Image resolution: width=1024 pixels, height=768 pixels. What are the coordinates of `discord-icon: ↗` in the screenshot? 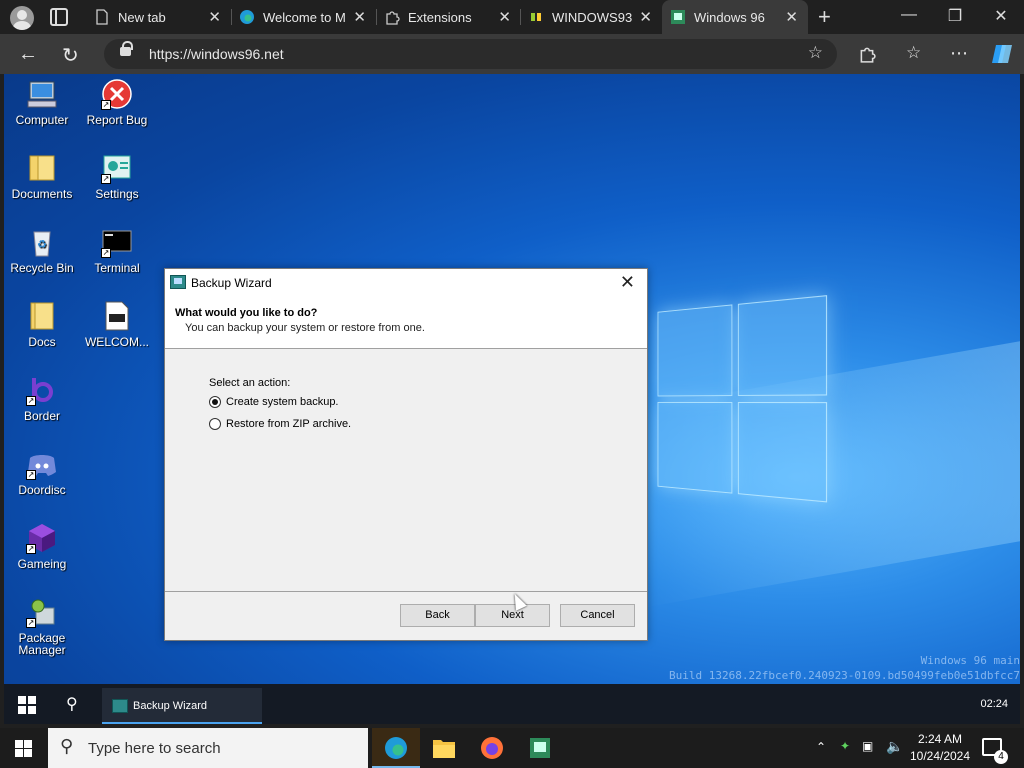 It's located at (42, 464).